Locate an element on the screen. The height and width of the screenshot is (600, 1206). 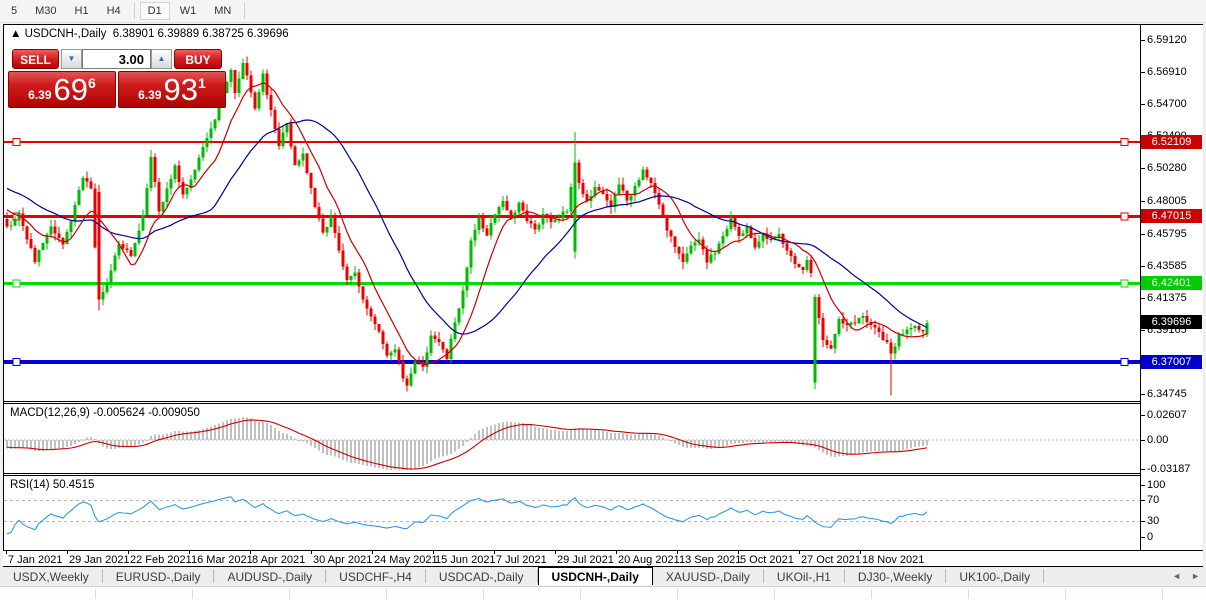
buy-quote-box: 6.39 93 1 is located at coordinates (172, 89).